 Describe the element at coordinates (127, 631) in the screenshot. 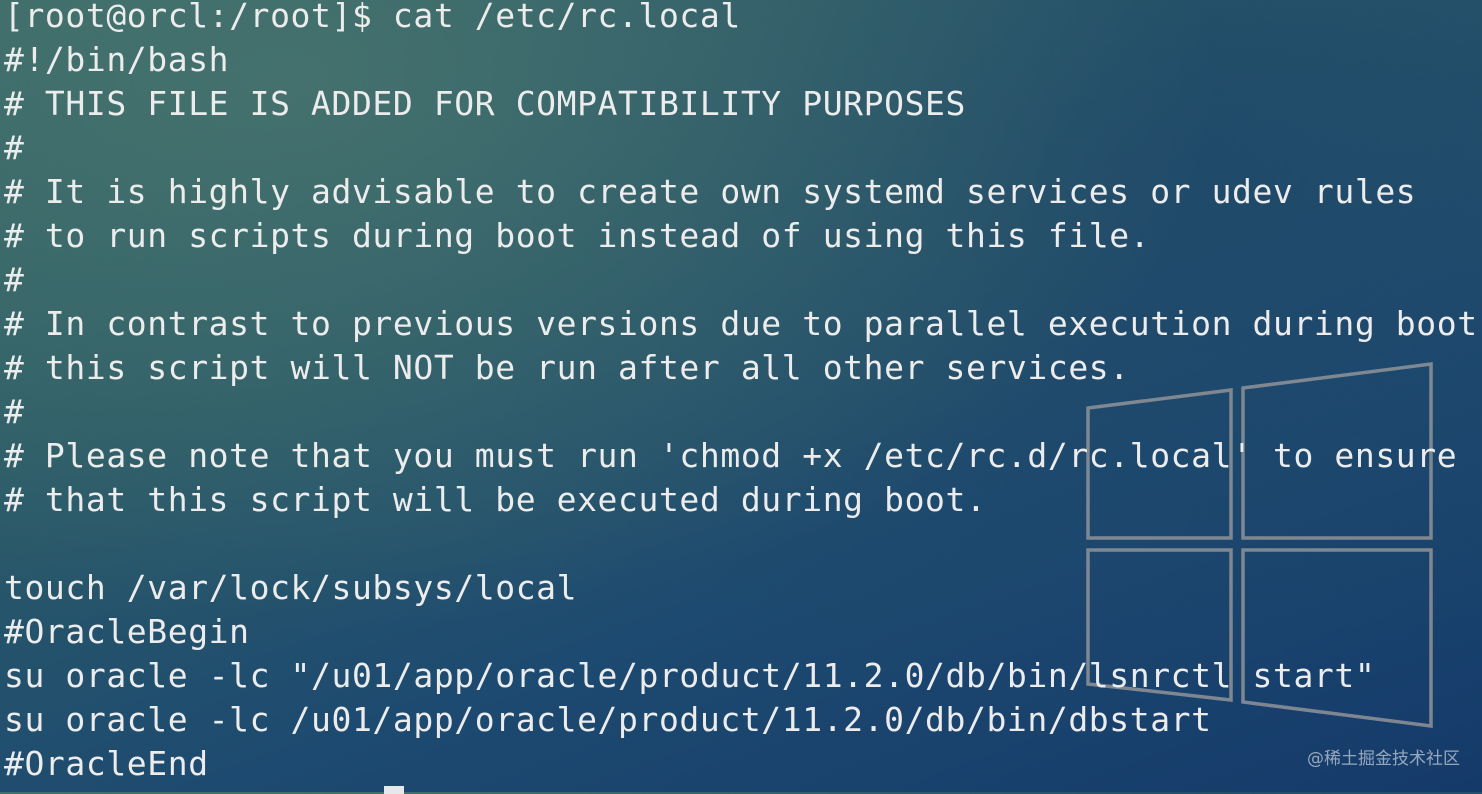

I see `terminal-line: #OracleBegin` at that location.